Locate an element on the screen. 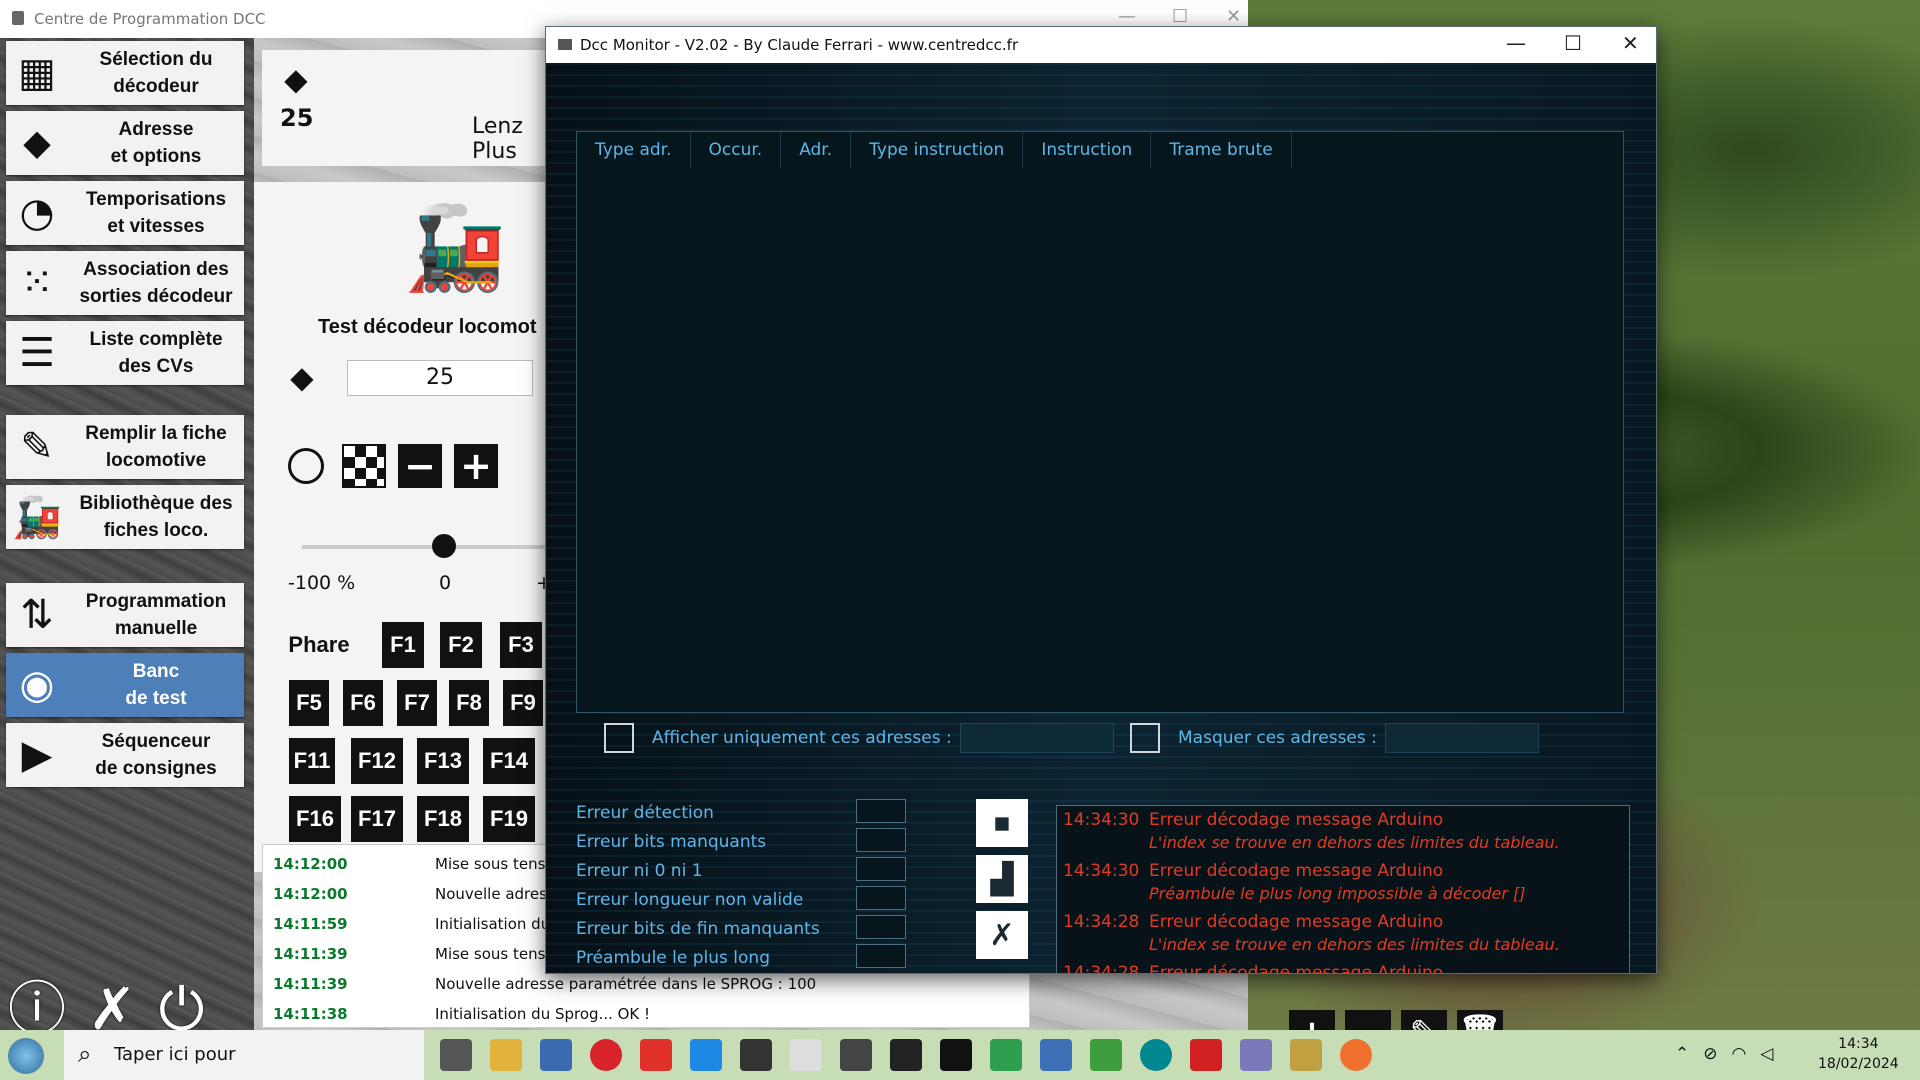 The width and height of the screenshot is (1920, 1080). column-header: Type adr. is located at coordinates (634, 150).